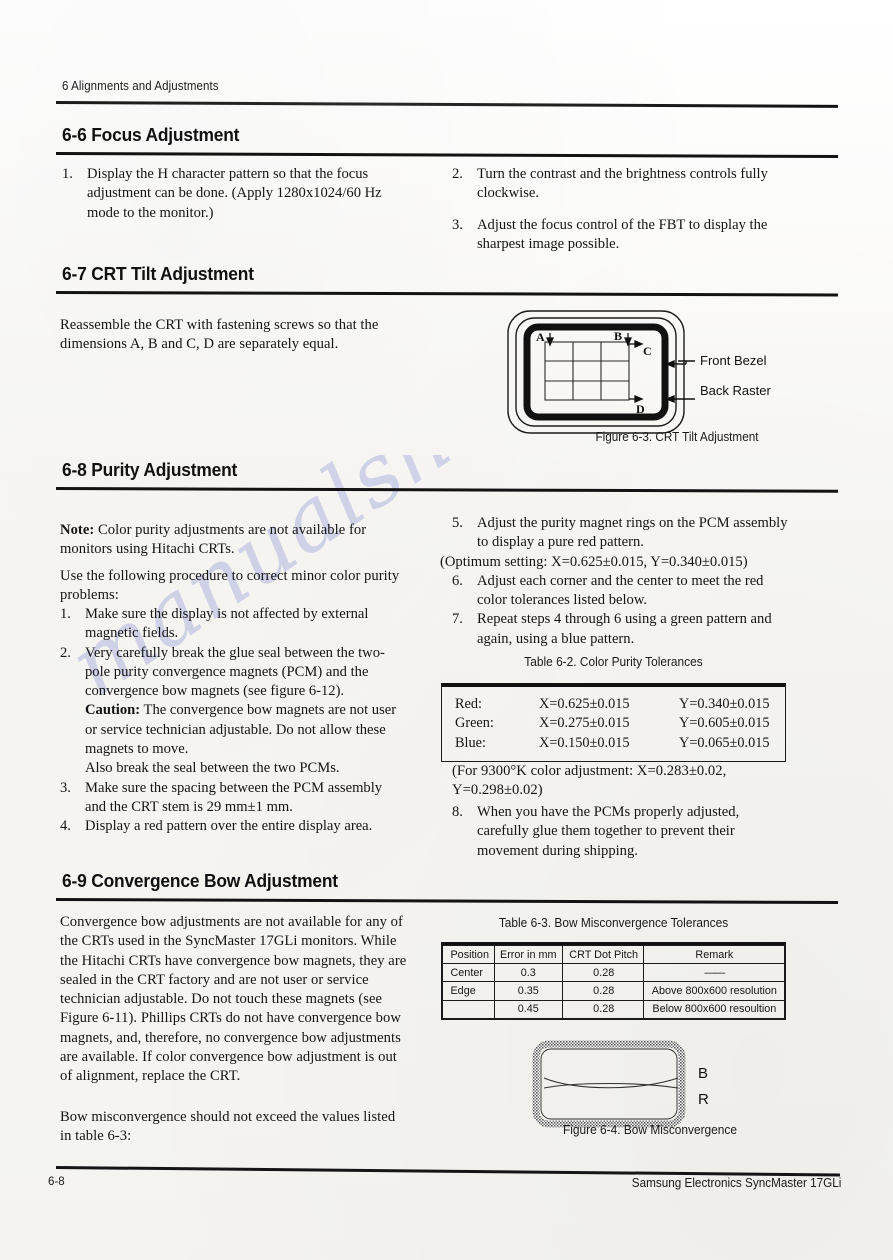 This screenshot has width=893, height=1260. I want to click on heading-rule-focus, so click(447, 155).